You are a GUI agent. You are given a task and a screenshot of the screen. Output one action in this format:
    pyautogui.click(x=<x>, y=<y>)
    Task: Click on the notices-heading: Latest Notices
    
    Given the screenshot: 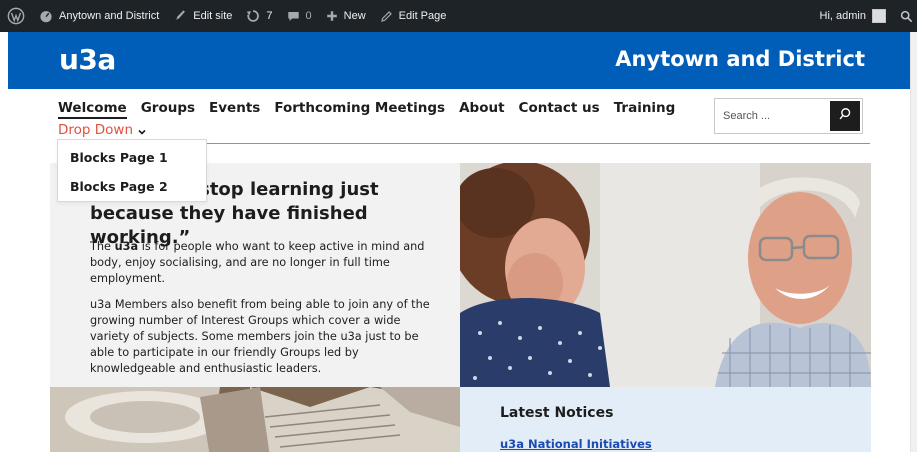 What is the action you would take?
    pyautogui.click(x=557, y=413)
    